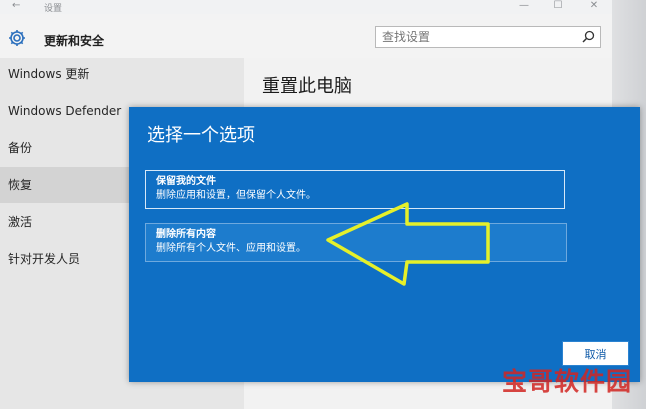 The image size is (646, 409). Describe the element at coordinates (479, 37) in the screenshot. I see `search-input` at that location.